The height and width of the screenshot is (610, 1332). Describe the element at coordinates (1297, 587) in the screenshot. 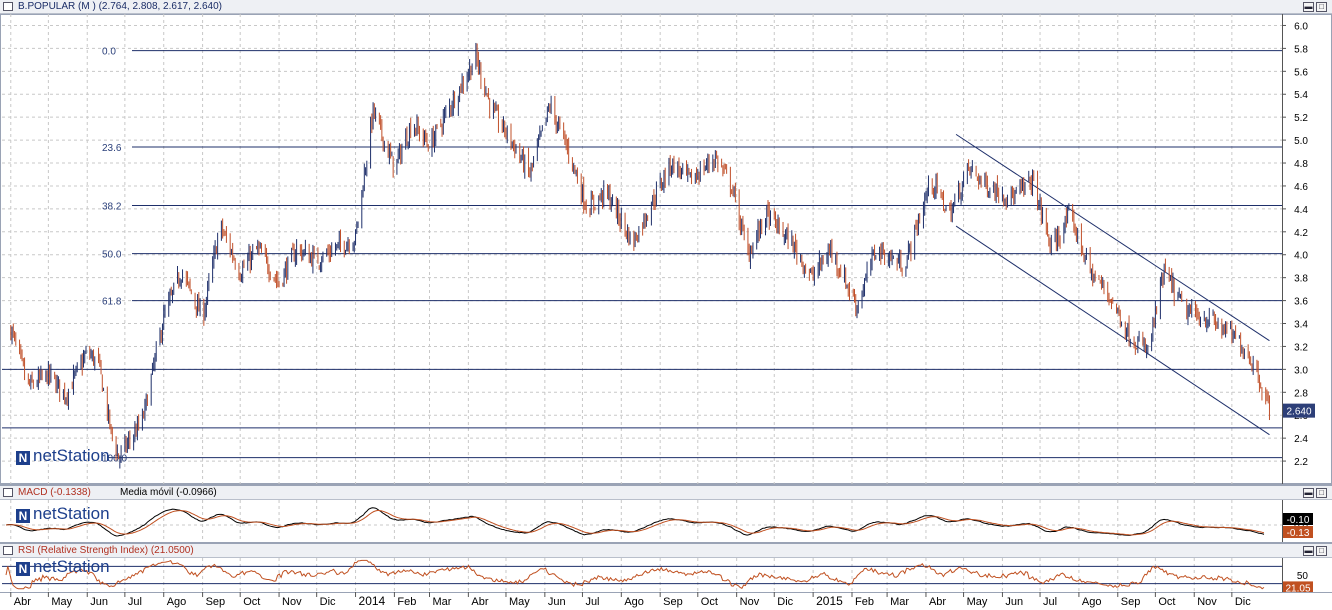

I see `rsi-value-label: 21.05` at that location.